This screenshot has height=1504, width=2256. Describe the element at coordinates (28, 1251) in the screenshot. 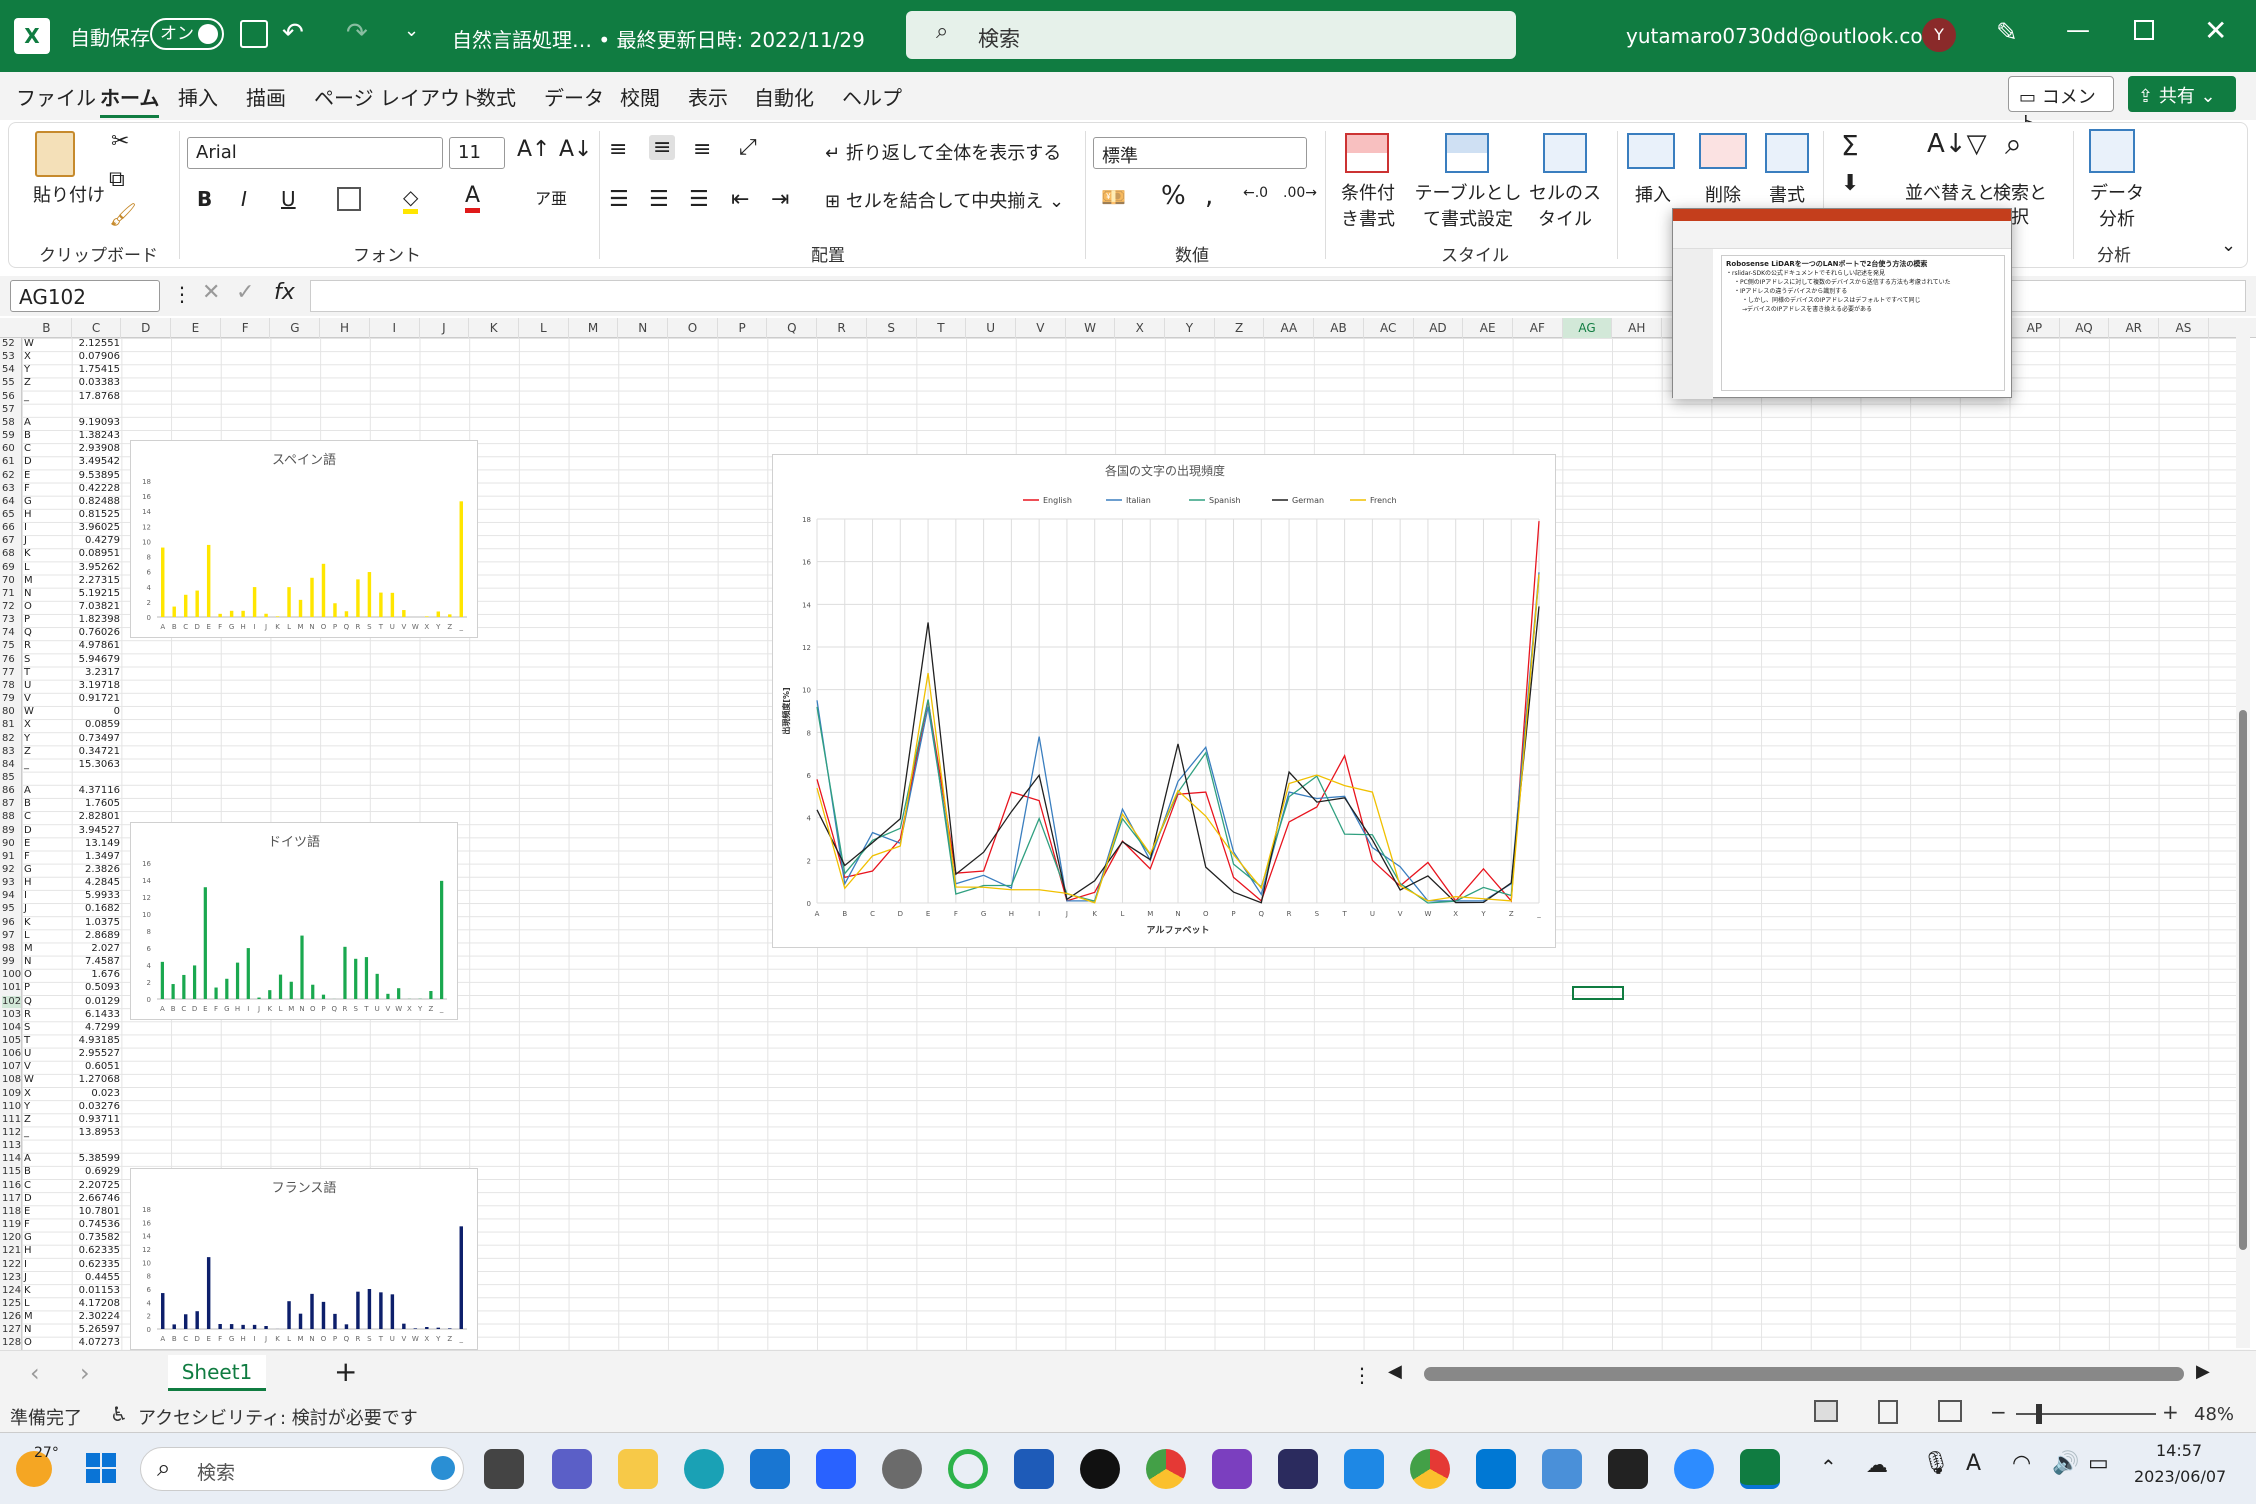

I see `cell-letter: H` at that location.